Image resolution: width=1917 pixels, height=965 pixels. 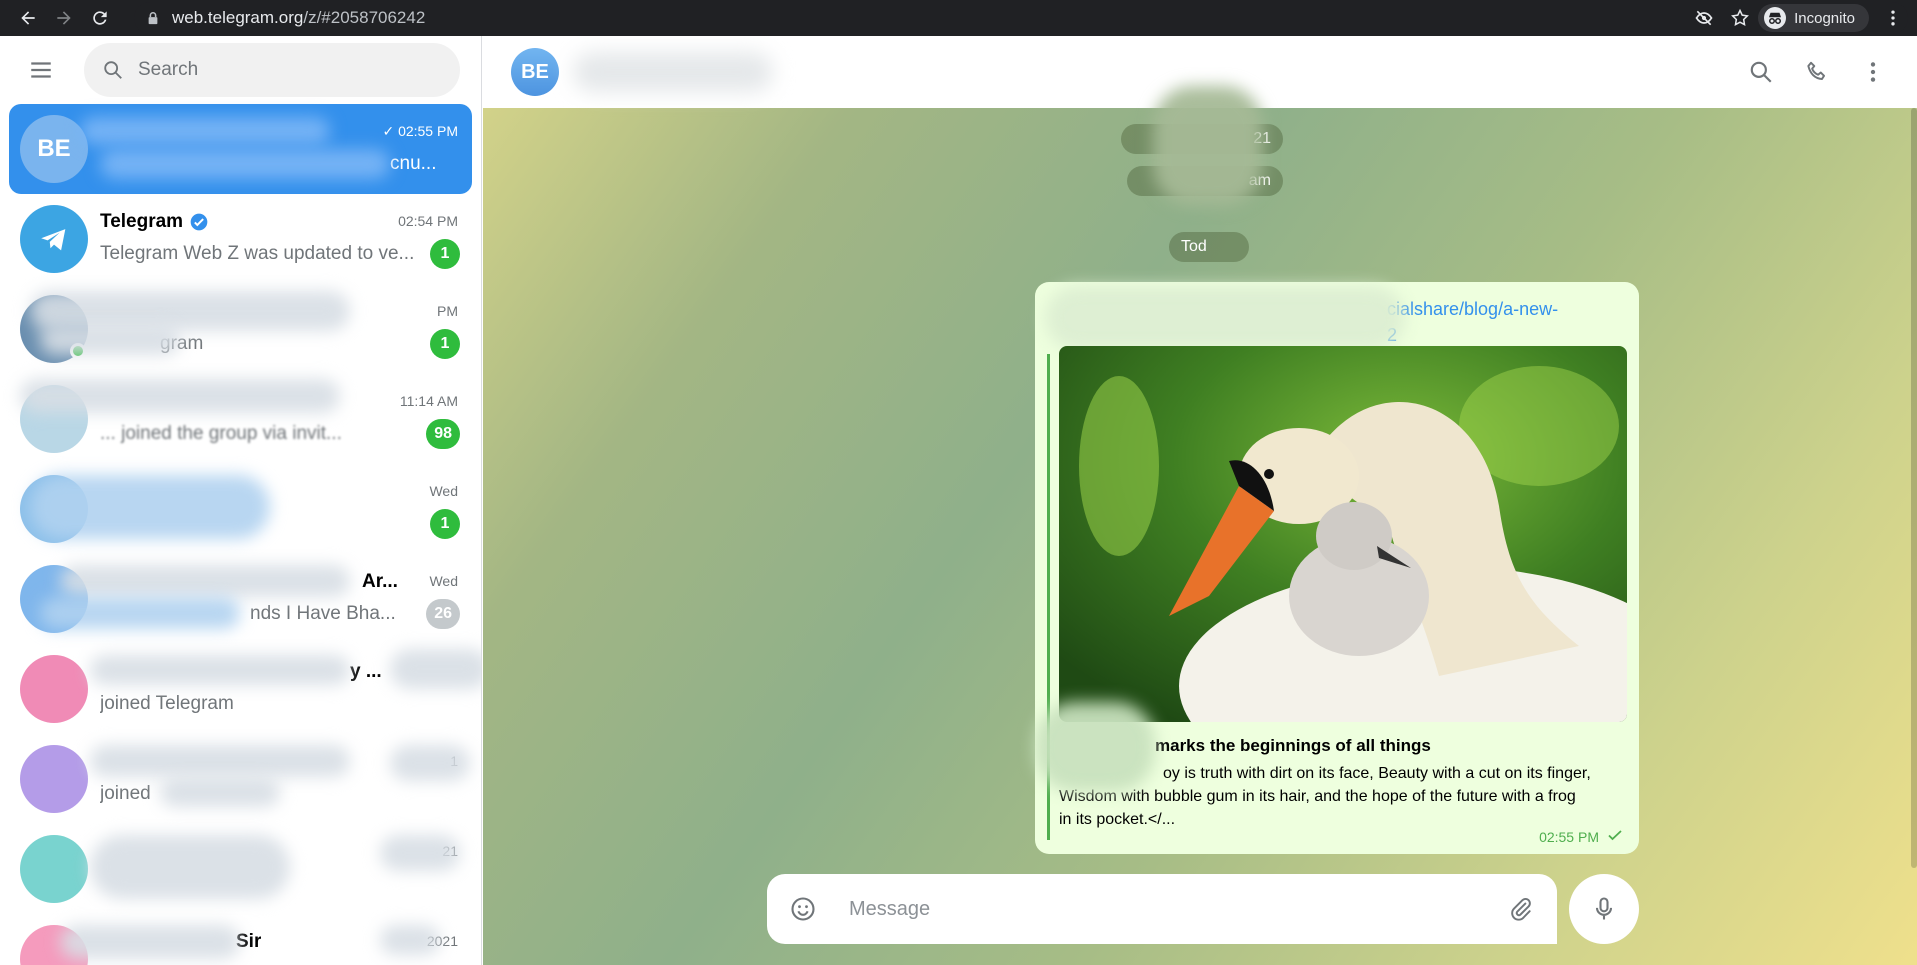 What do you see at coordinates (278, 70) in the screenshot?
I see `search-input` at bounding box center [278, 70].